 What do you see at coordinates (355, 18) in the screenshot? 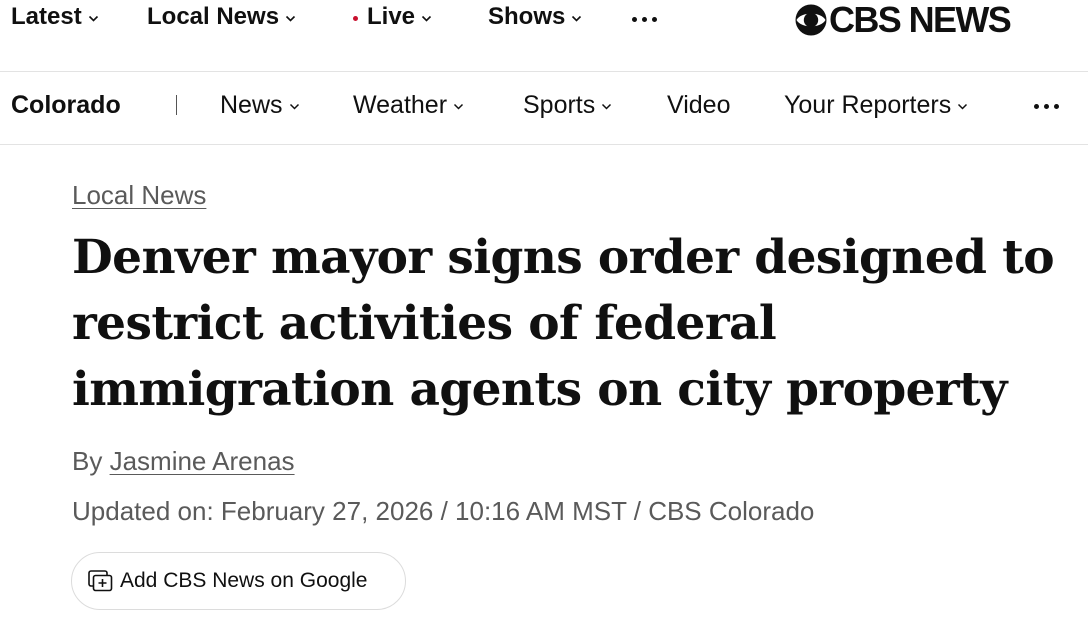
I see `live-indicator-icon` at bounding box center [355, 18].